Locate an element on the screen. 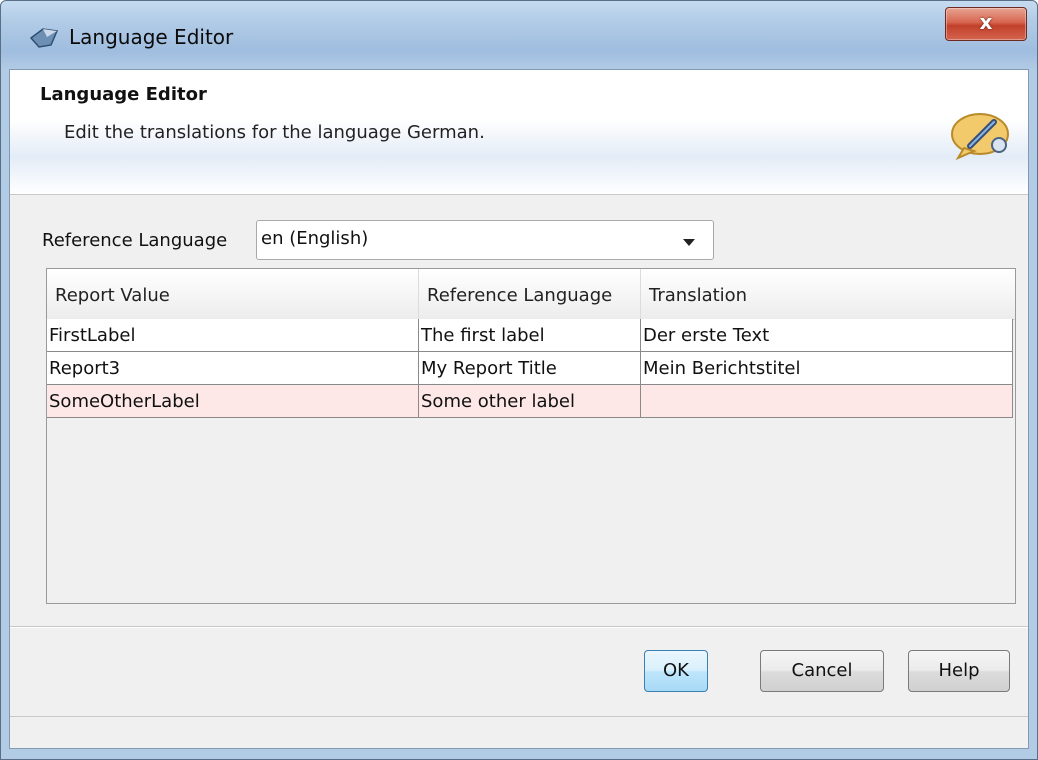 This screenshot has width=1038, height=760. cell-translation: Der erste Text is located at coordinates (827, 335).